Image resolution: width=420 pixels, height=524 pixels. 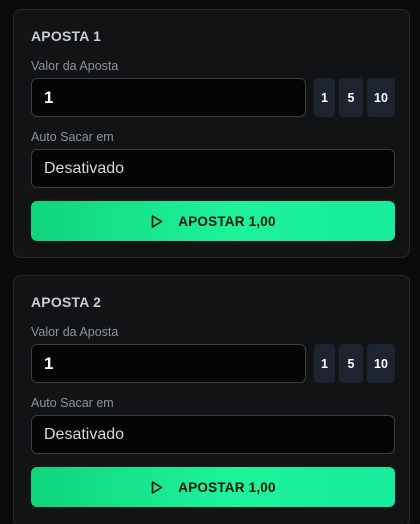 What do you see at coordinates (66, 36) in the screenshot?
I see `bet-panel-title: APOSTA 1` at bounding box center [66, 36].